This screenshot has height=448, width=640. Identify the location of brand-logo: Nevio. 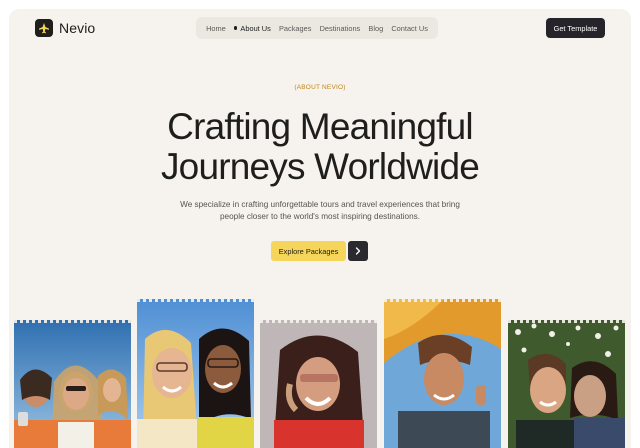
(65, 28).